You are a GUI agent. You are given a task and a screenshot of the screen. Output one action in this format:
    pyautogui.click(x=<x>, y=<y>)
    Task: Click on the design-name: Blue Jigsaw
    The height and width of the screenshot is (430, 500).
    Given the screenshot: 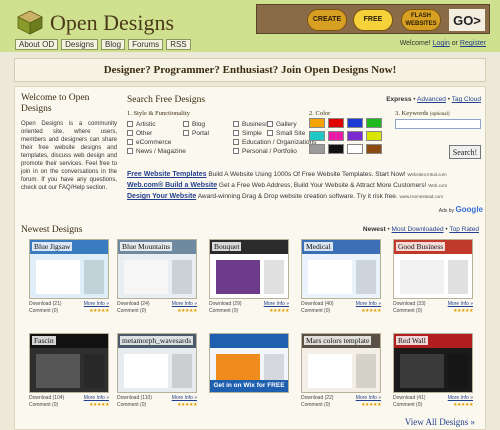 What is the action you would take?
    pyautogui.click(x=52, y=246)
    